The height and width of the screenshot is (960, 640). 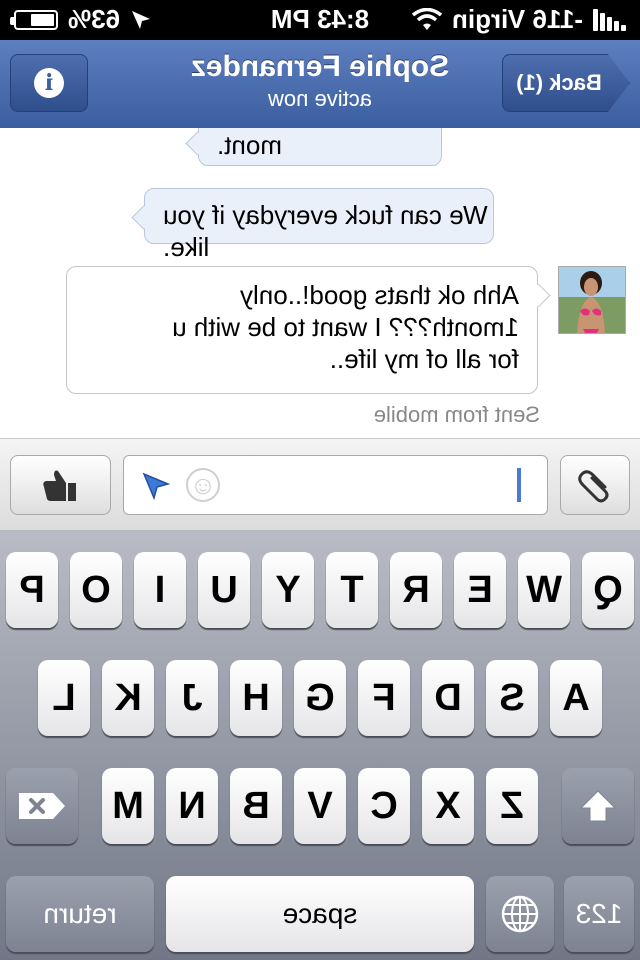 I want to click on space-key-label: space, so click(x=320, y=913).